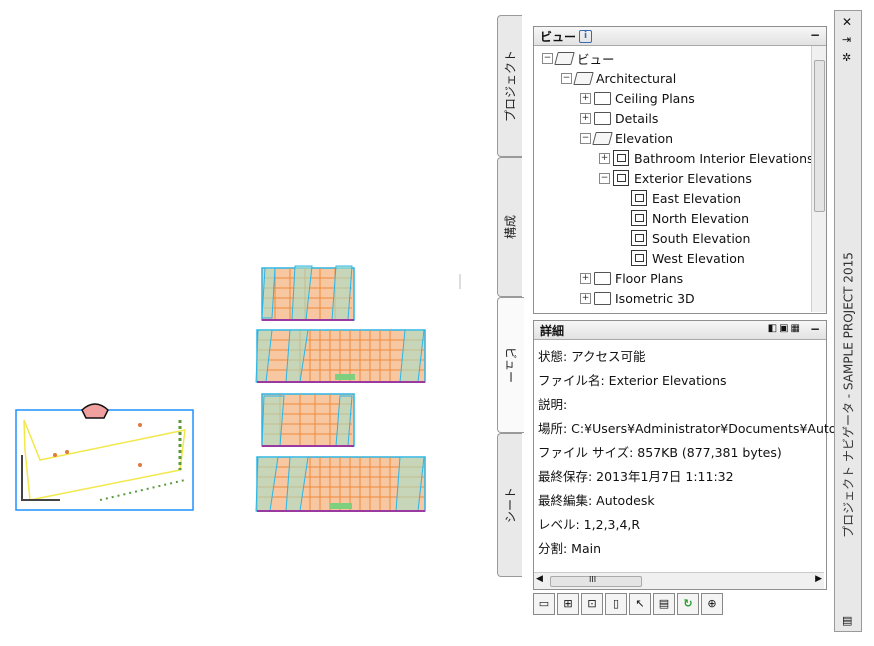  Describe the element at coordinates (649, 278) in the screenshot. I see `tree-item-label: Floor Plans` at that location.